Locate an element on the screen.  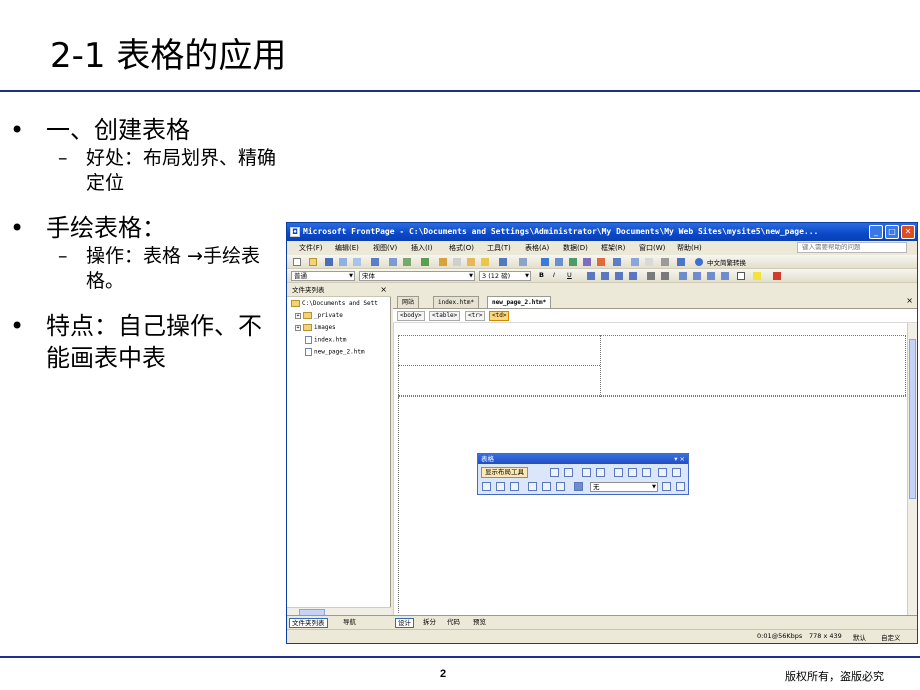
open-folder-icon is located at coordinates (313, 262).